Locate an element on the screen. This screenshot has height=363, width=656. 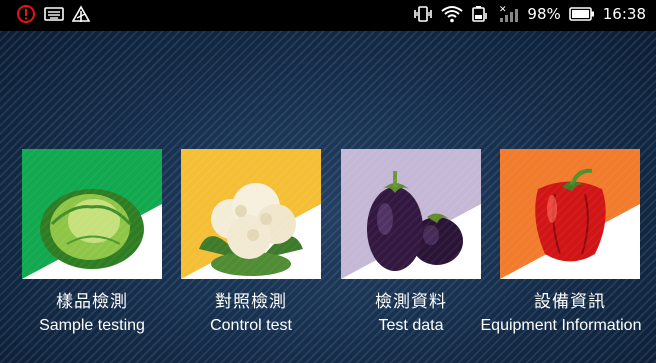
control-test-label-zh: 對照檢測 is located at coordinates (251, 302).